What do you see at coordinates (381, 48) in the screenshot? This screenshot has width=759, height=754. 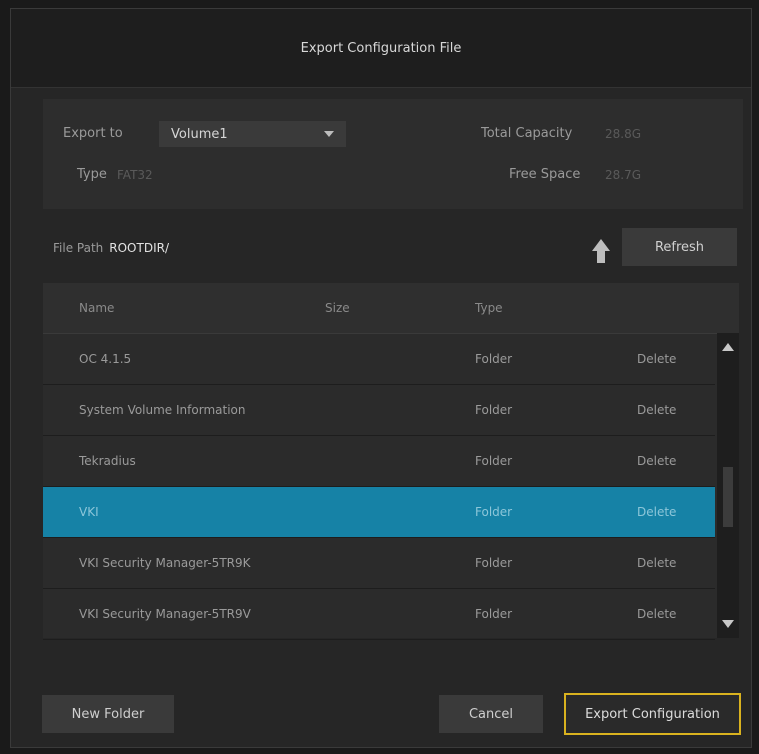 I see `dialog-title: Export Configuration File` at bounding box center [381, 48].